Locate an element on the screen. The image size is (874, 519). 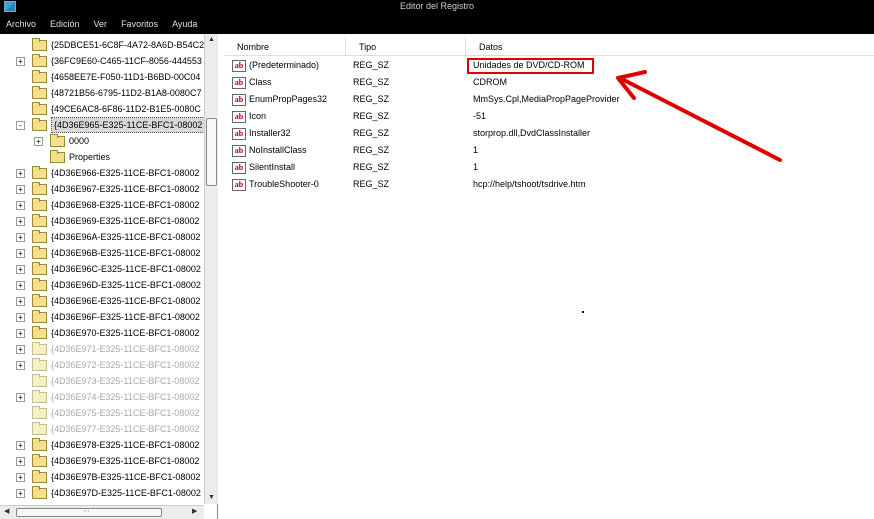
tree-node: + {4D36E96A-E325-11CE-BFC1-08002 is located at coordinates (102, 237).